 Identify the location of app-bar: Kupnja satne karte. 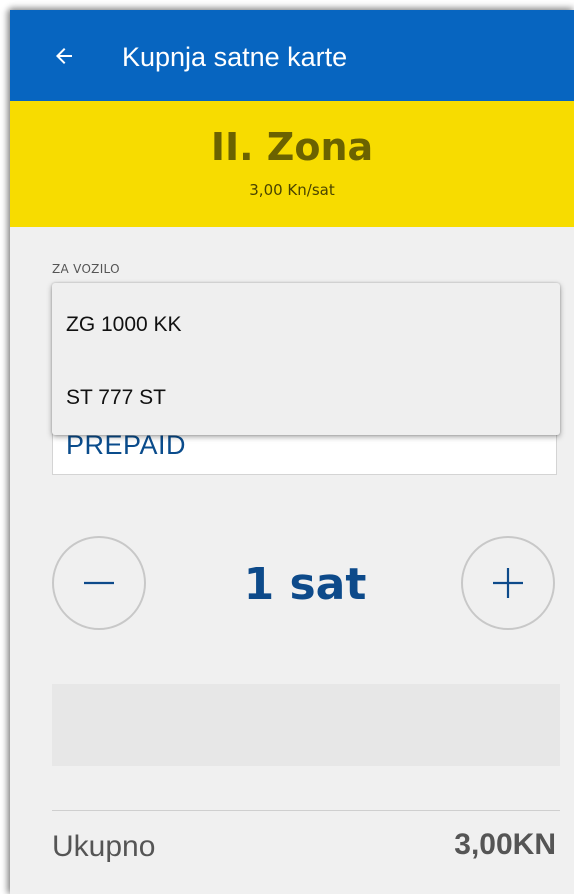
(292, 55).